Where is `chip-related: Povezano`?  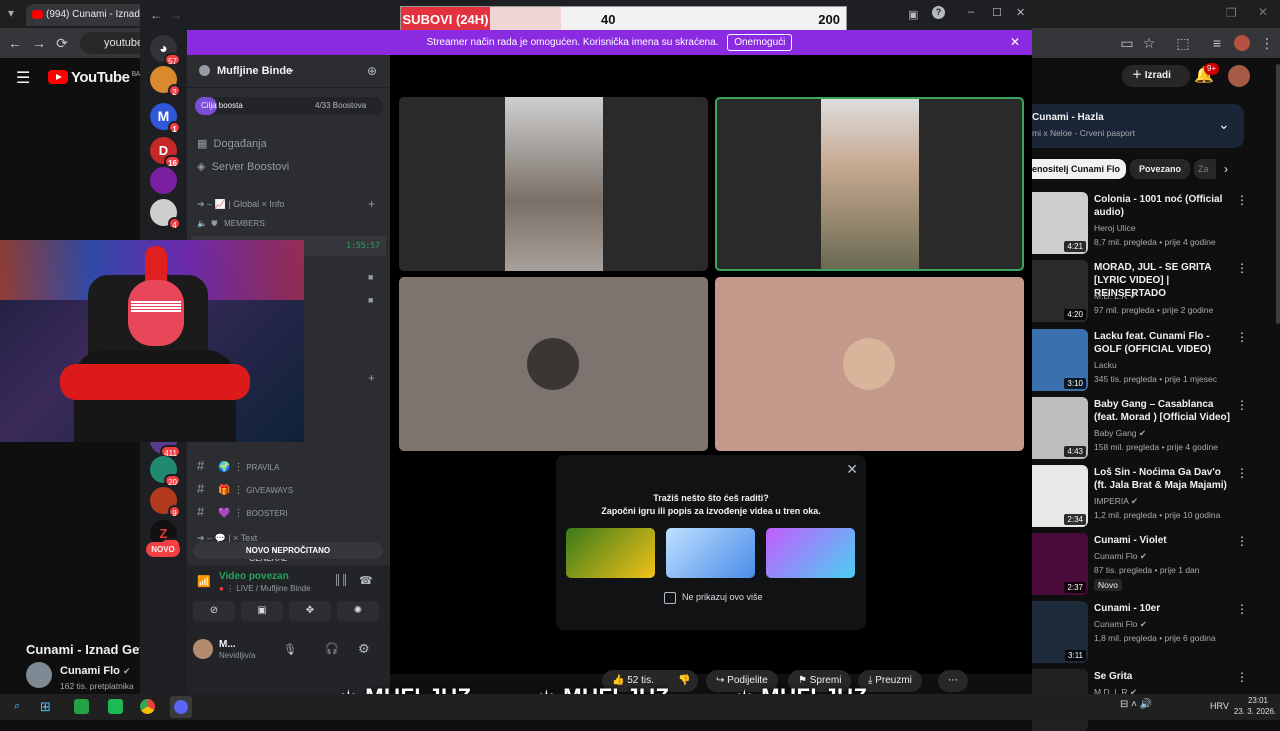 chip-related: Povezano is located at coordinates (1160, 169).